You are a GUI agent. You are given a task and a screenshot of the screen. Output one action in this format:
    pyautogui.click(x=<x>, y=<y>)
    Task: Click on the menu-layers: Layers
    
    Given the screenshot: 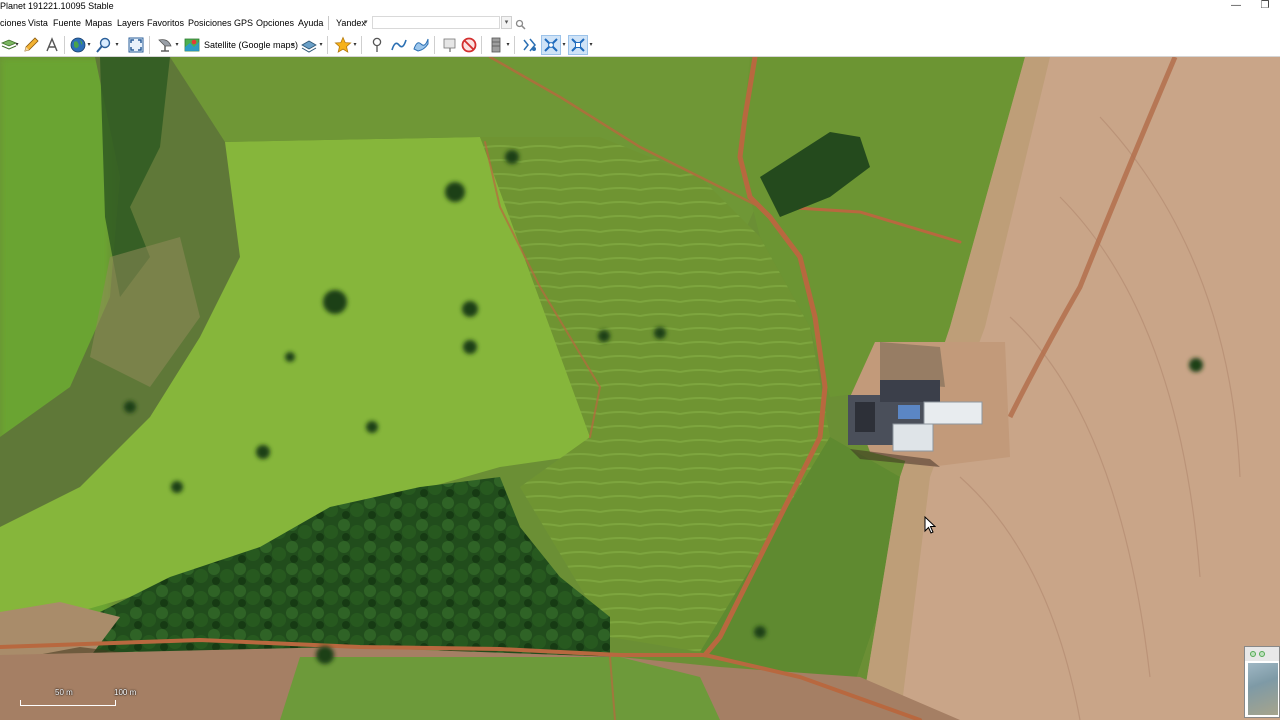 What is the action you would take?
    pyautogui.click(x=130, y=23)
    